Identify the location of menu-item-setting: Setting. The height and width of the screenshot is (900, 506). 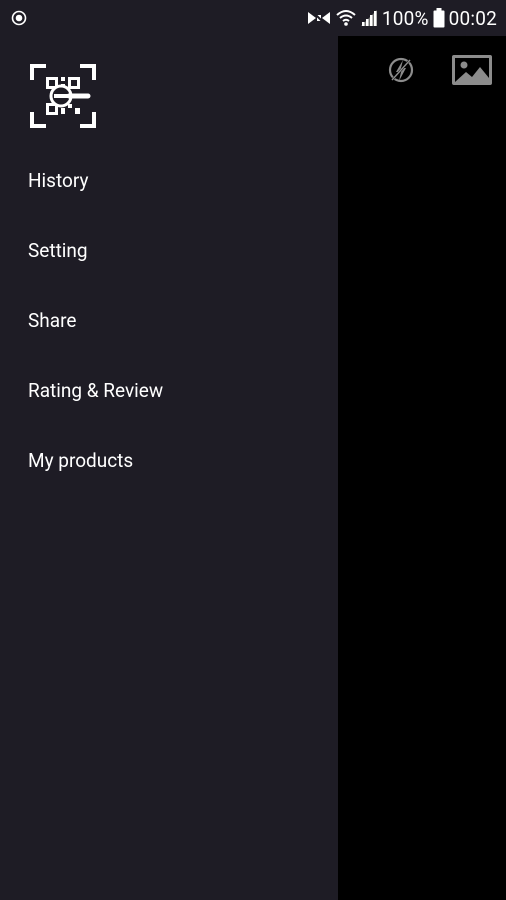
(169, 250).